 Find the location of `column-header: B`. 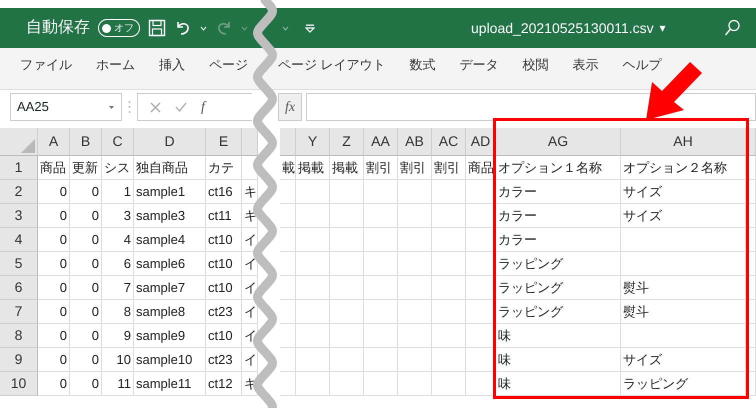

column-header: B is located at coordinates (86, 142).